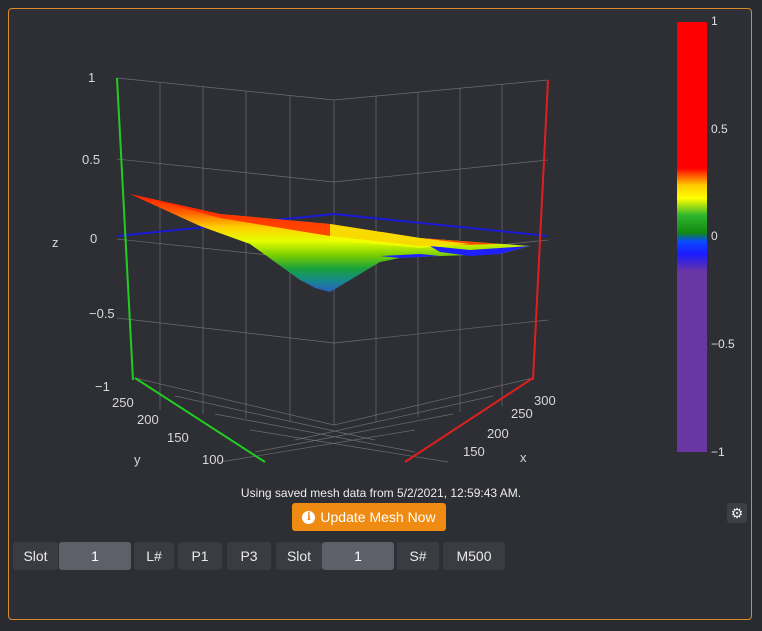 The width and height of the screenshot is (762, 631). What do you see at coordinates (249, 556) in the screenshot?
I see `p3-button: P3` at bounding box center [249, 556].